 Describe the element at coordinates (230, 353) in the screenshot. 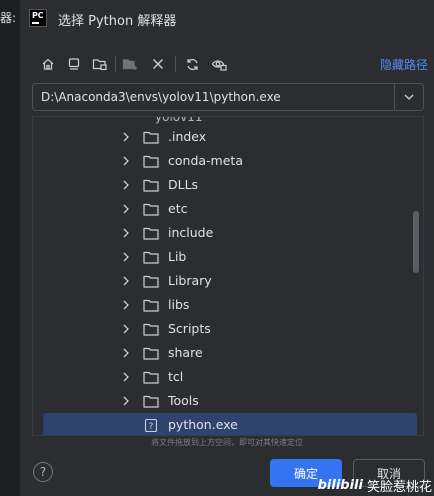

I see `tree-folder-row: share` at that location.